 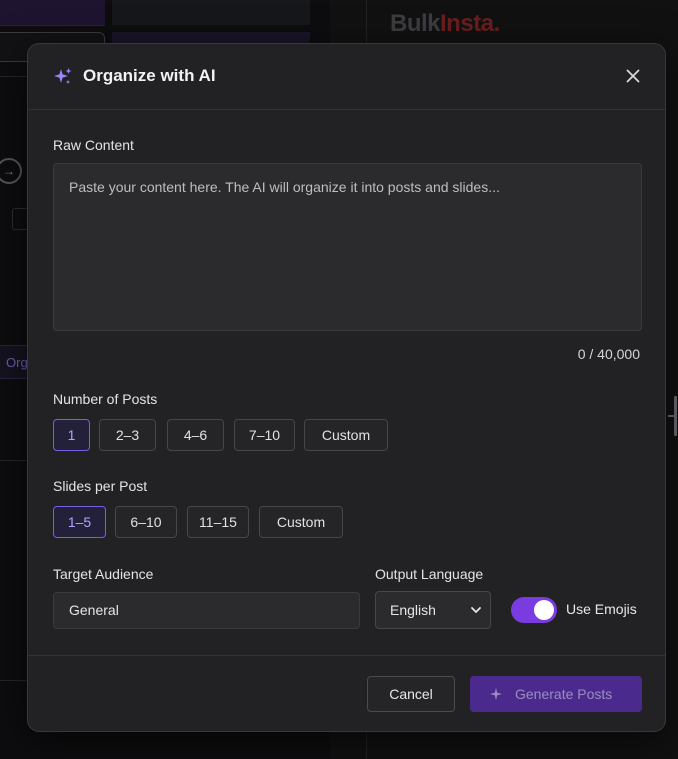 I want to click on modal-header: Organize with AI, so click(x=346, y=77).